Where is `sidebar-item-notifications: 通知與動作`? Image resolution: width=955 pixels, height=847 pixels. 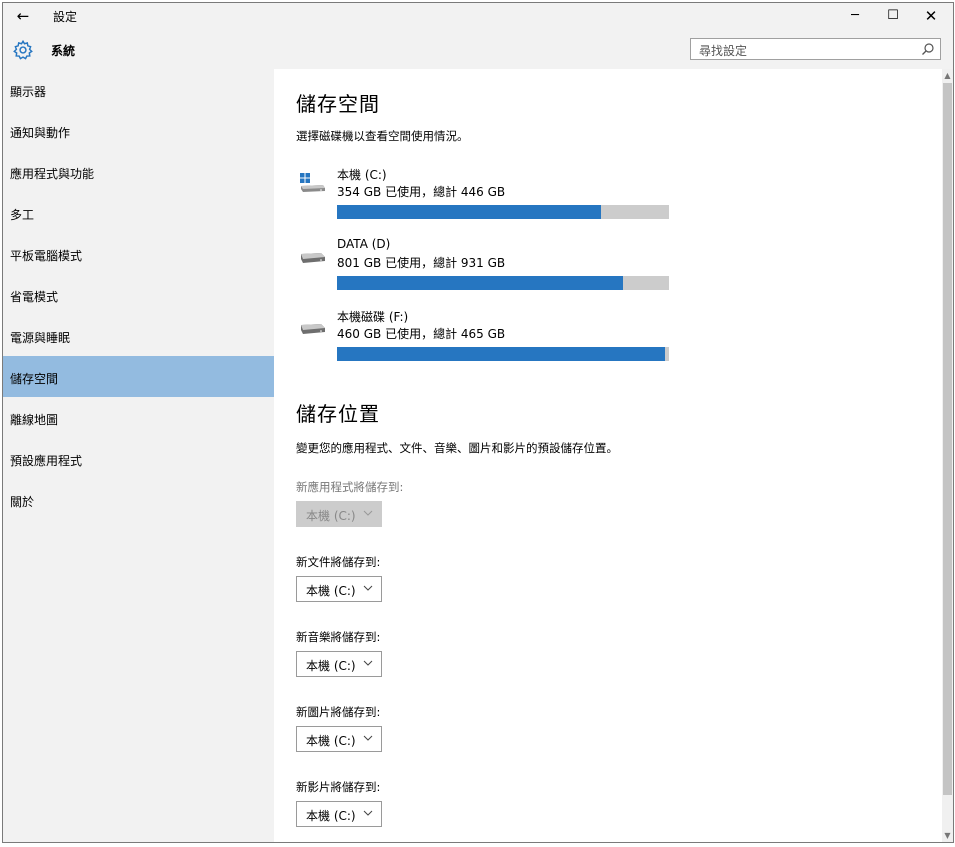 sidebar-item-notifications: 通知與動作 is located at coordinates (138, 130).